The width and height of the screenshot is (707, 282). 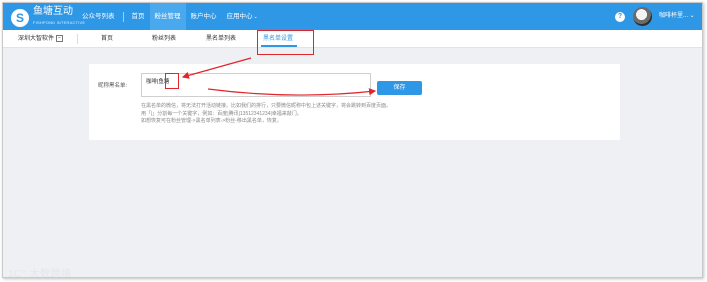 What do you see at coordinates (216, 68) in the screenshot?
I see `arrow-to-keyword` at bounding box center [216, 68].